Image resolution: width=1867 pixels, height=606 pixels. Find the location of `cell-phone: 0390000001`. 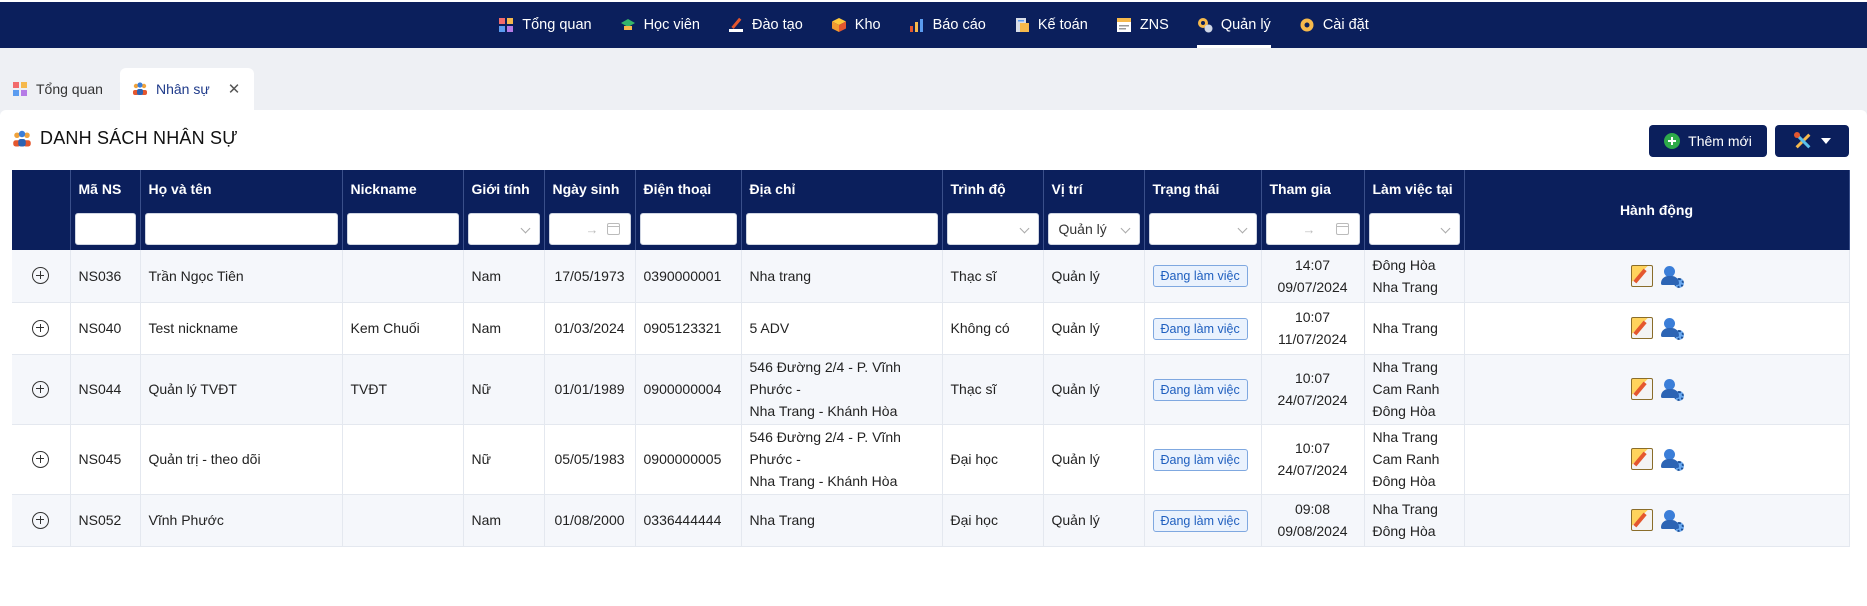

cell-phone: 0390000001 is located at coordinates (688, 276).